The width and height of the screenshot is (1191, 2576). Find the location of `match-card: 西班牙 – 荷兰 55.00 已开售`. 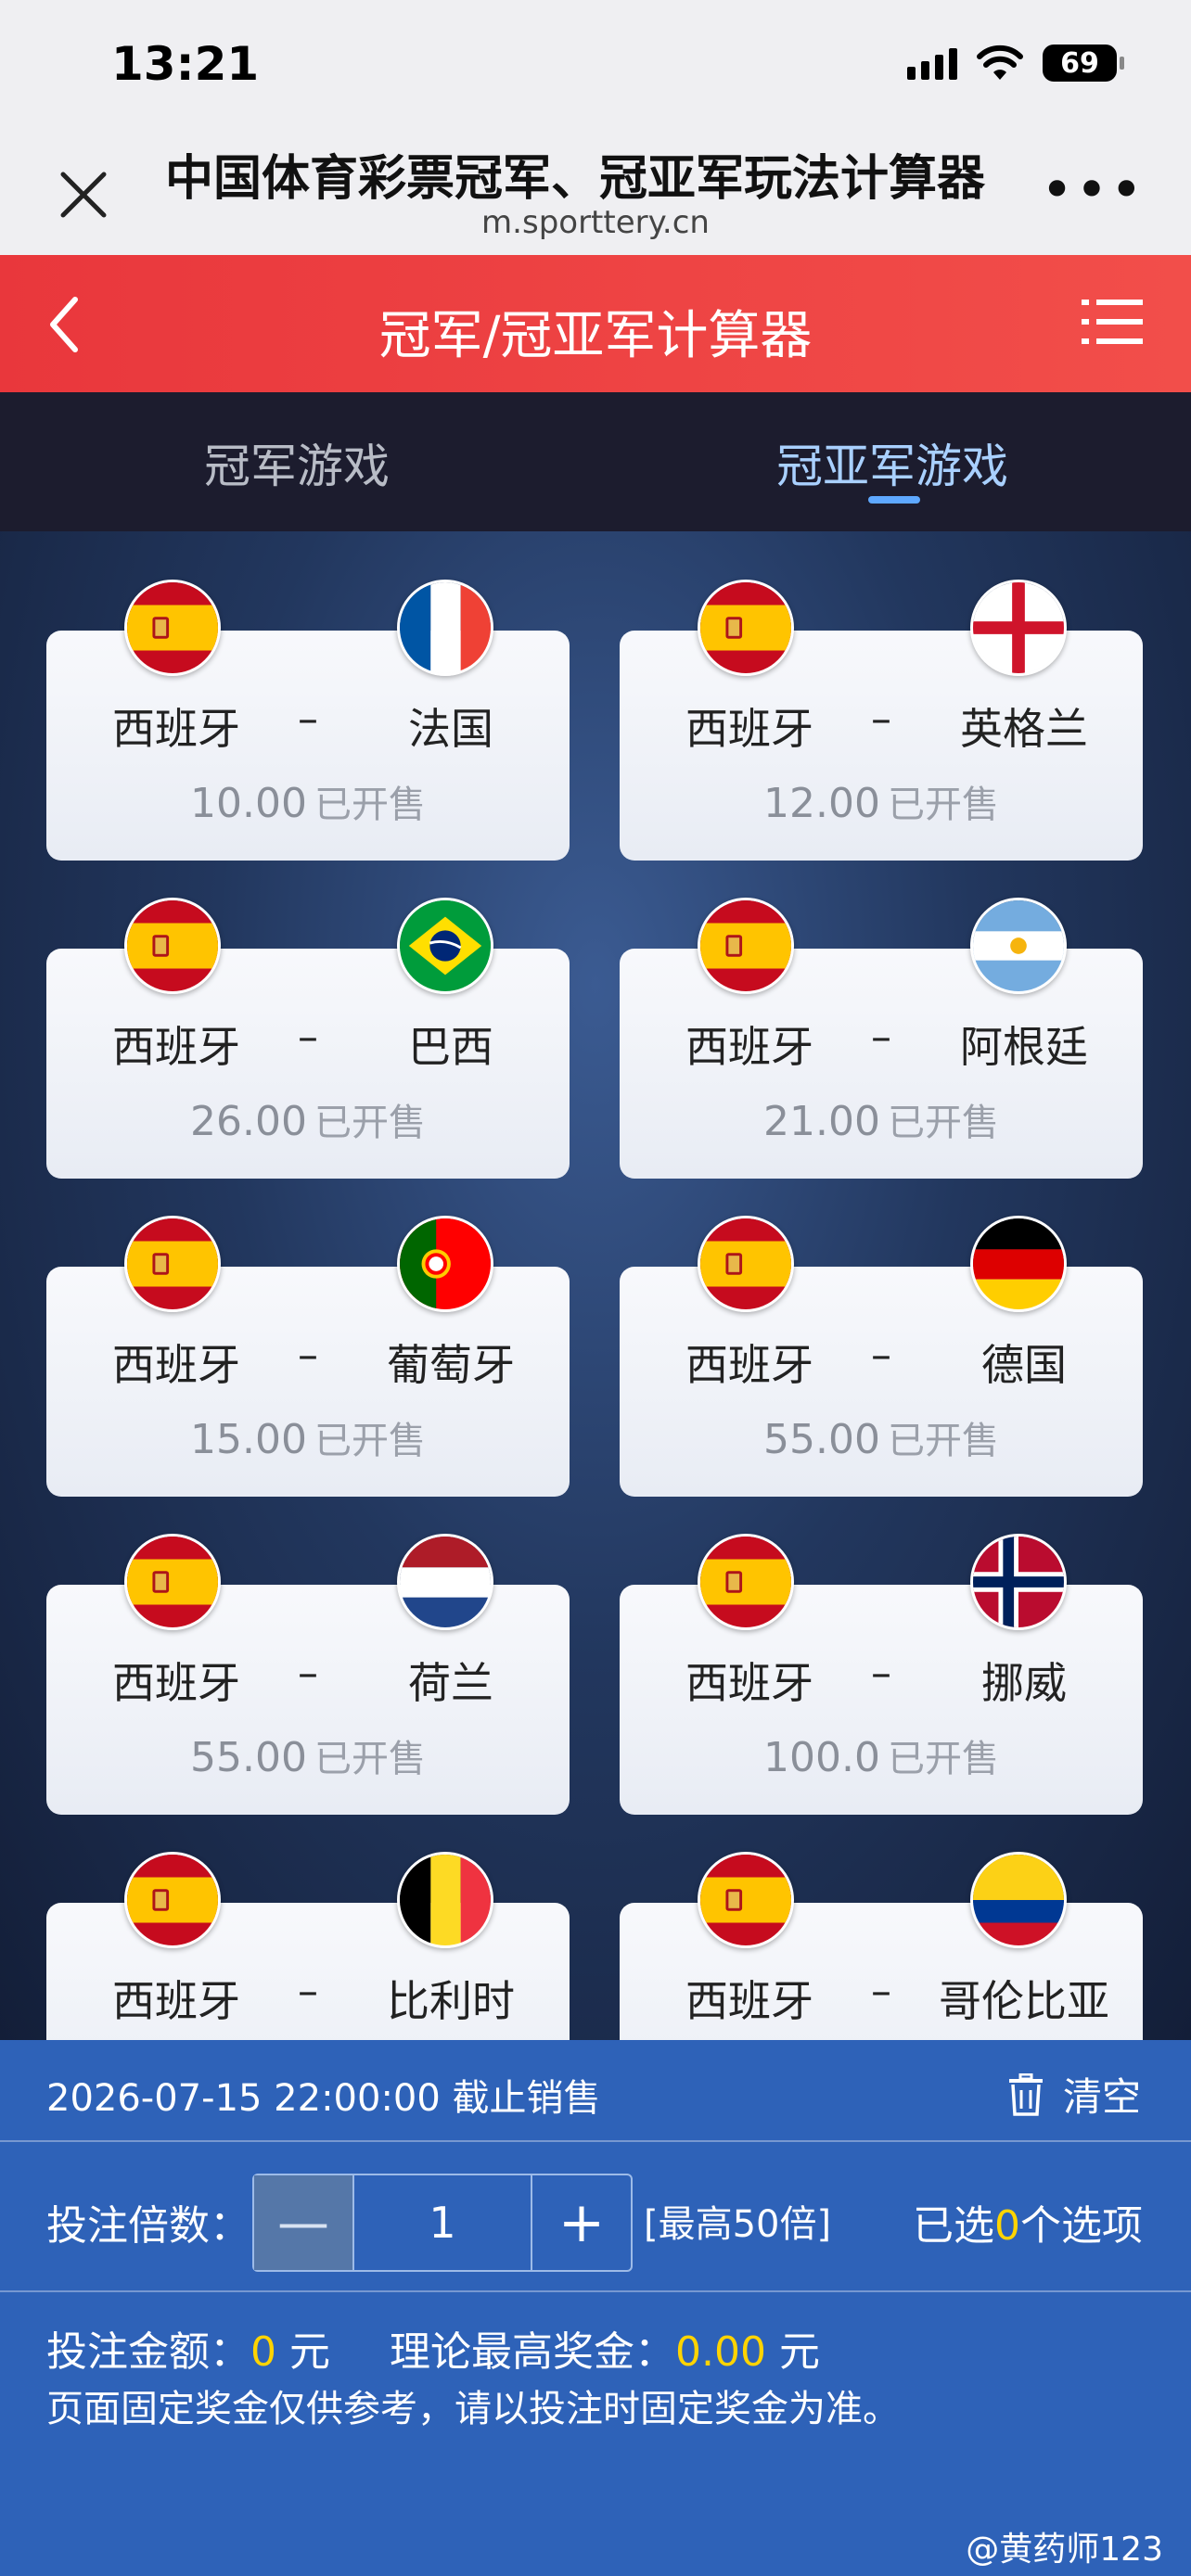

match-card: 西班牙 – 荷兰 55.00 已开售 is located at coordinates (308, 1700).